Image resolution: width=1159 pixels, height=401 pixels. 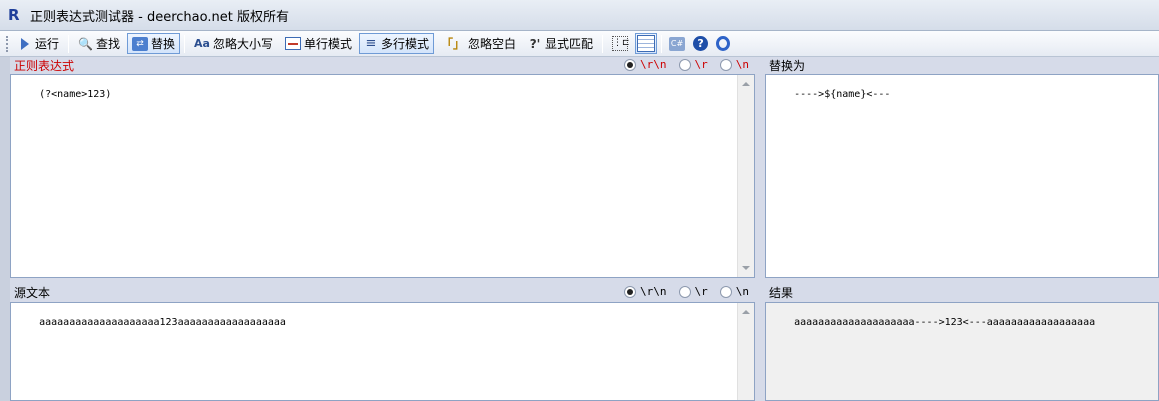 What do you see at coordinates (842, 94) in the screenshot?
I see `replace-value: ---->${name}<---` at bounding box center [842, 94].